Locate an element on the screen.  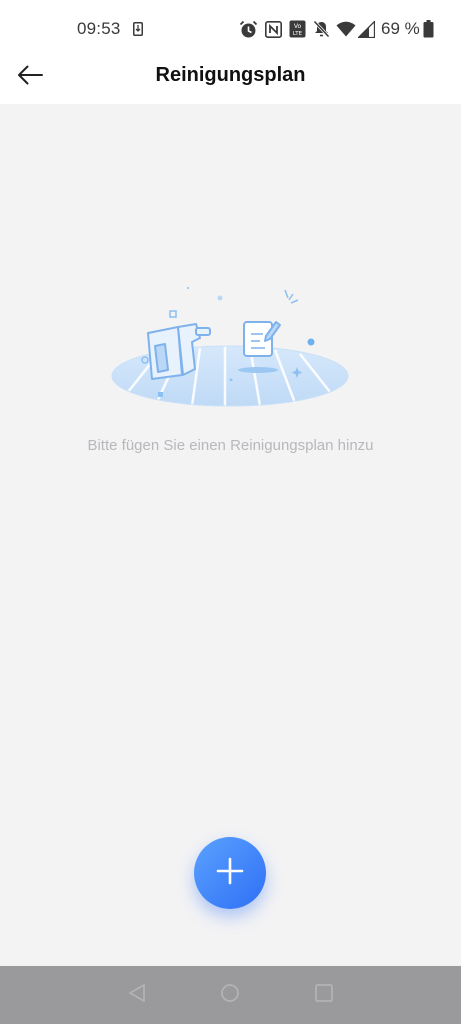
battery-percentage: 69 % is located at coordinates (400, 28).